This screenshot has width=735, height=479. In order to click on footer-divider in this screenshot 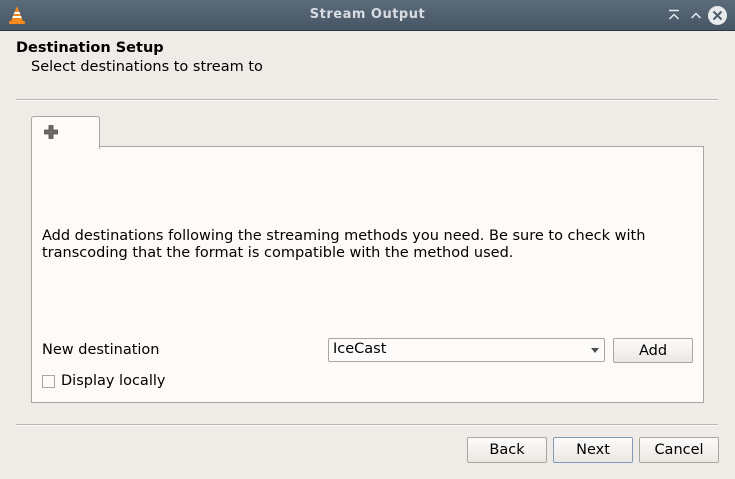, I will do `click(367, 425)`.